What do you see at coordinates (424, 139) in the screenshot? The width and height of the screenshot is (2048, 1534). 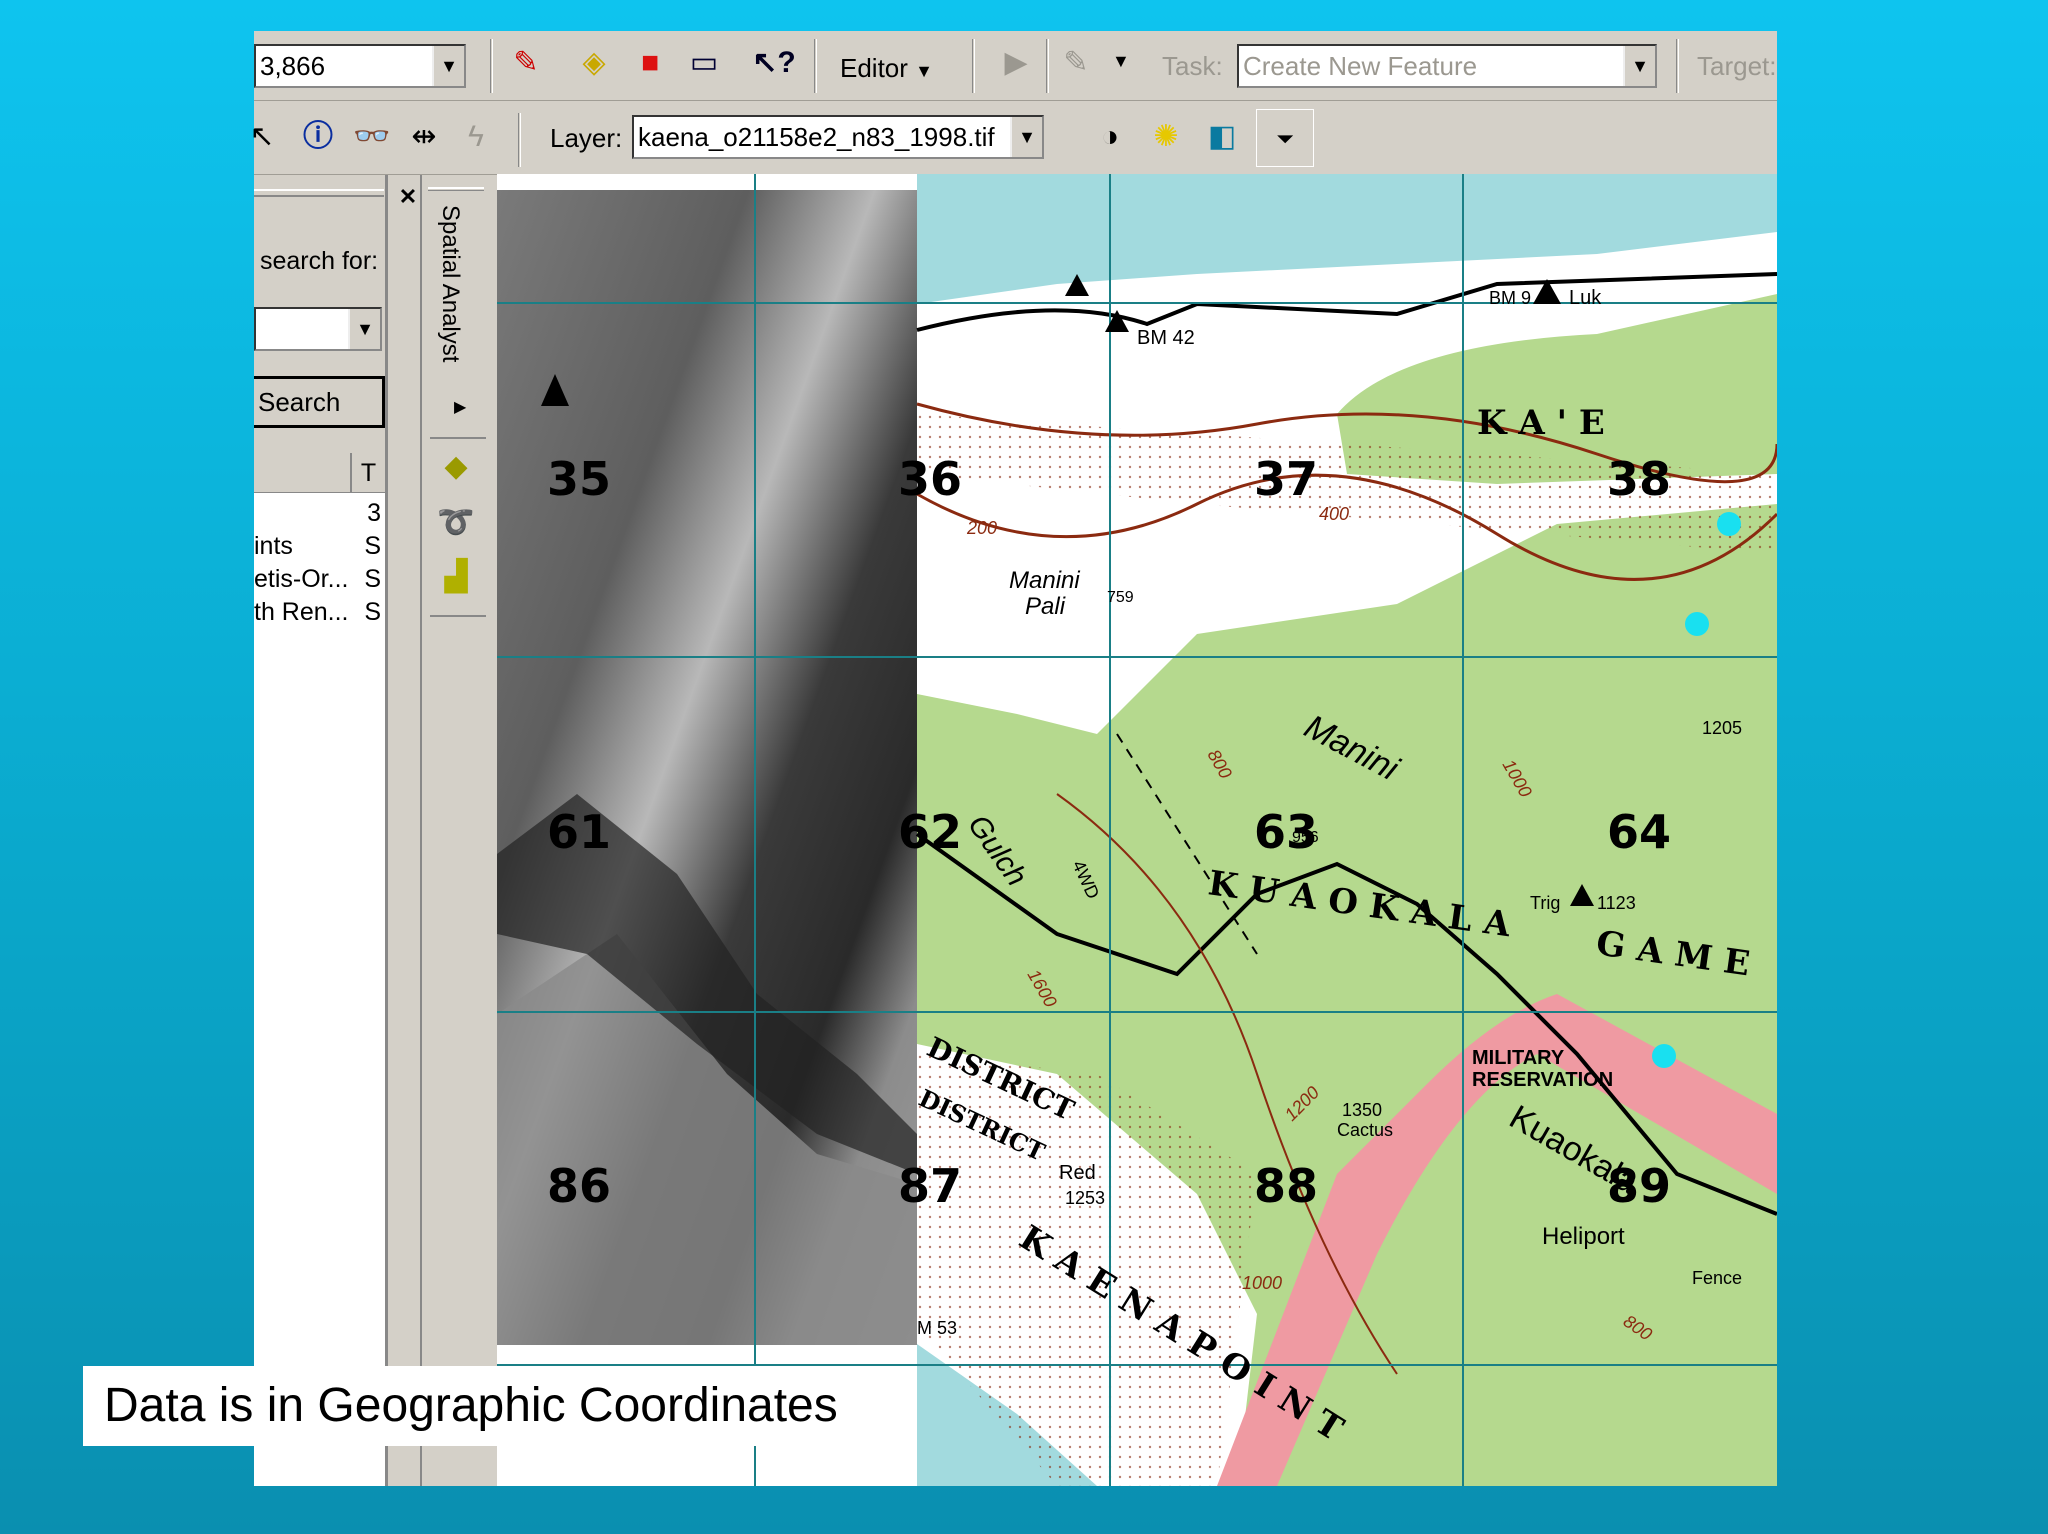 I see `measure-icon: ⇹` at bounding box center [424, 139].